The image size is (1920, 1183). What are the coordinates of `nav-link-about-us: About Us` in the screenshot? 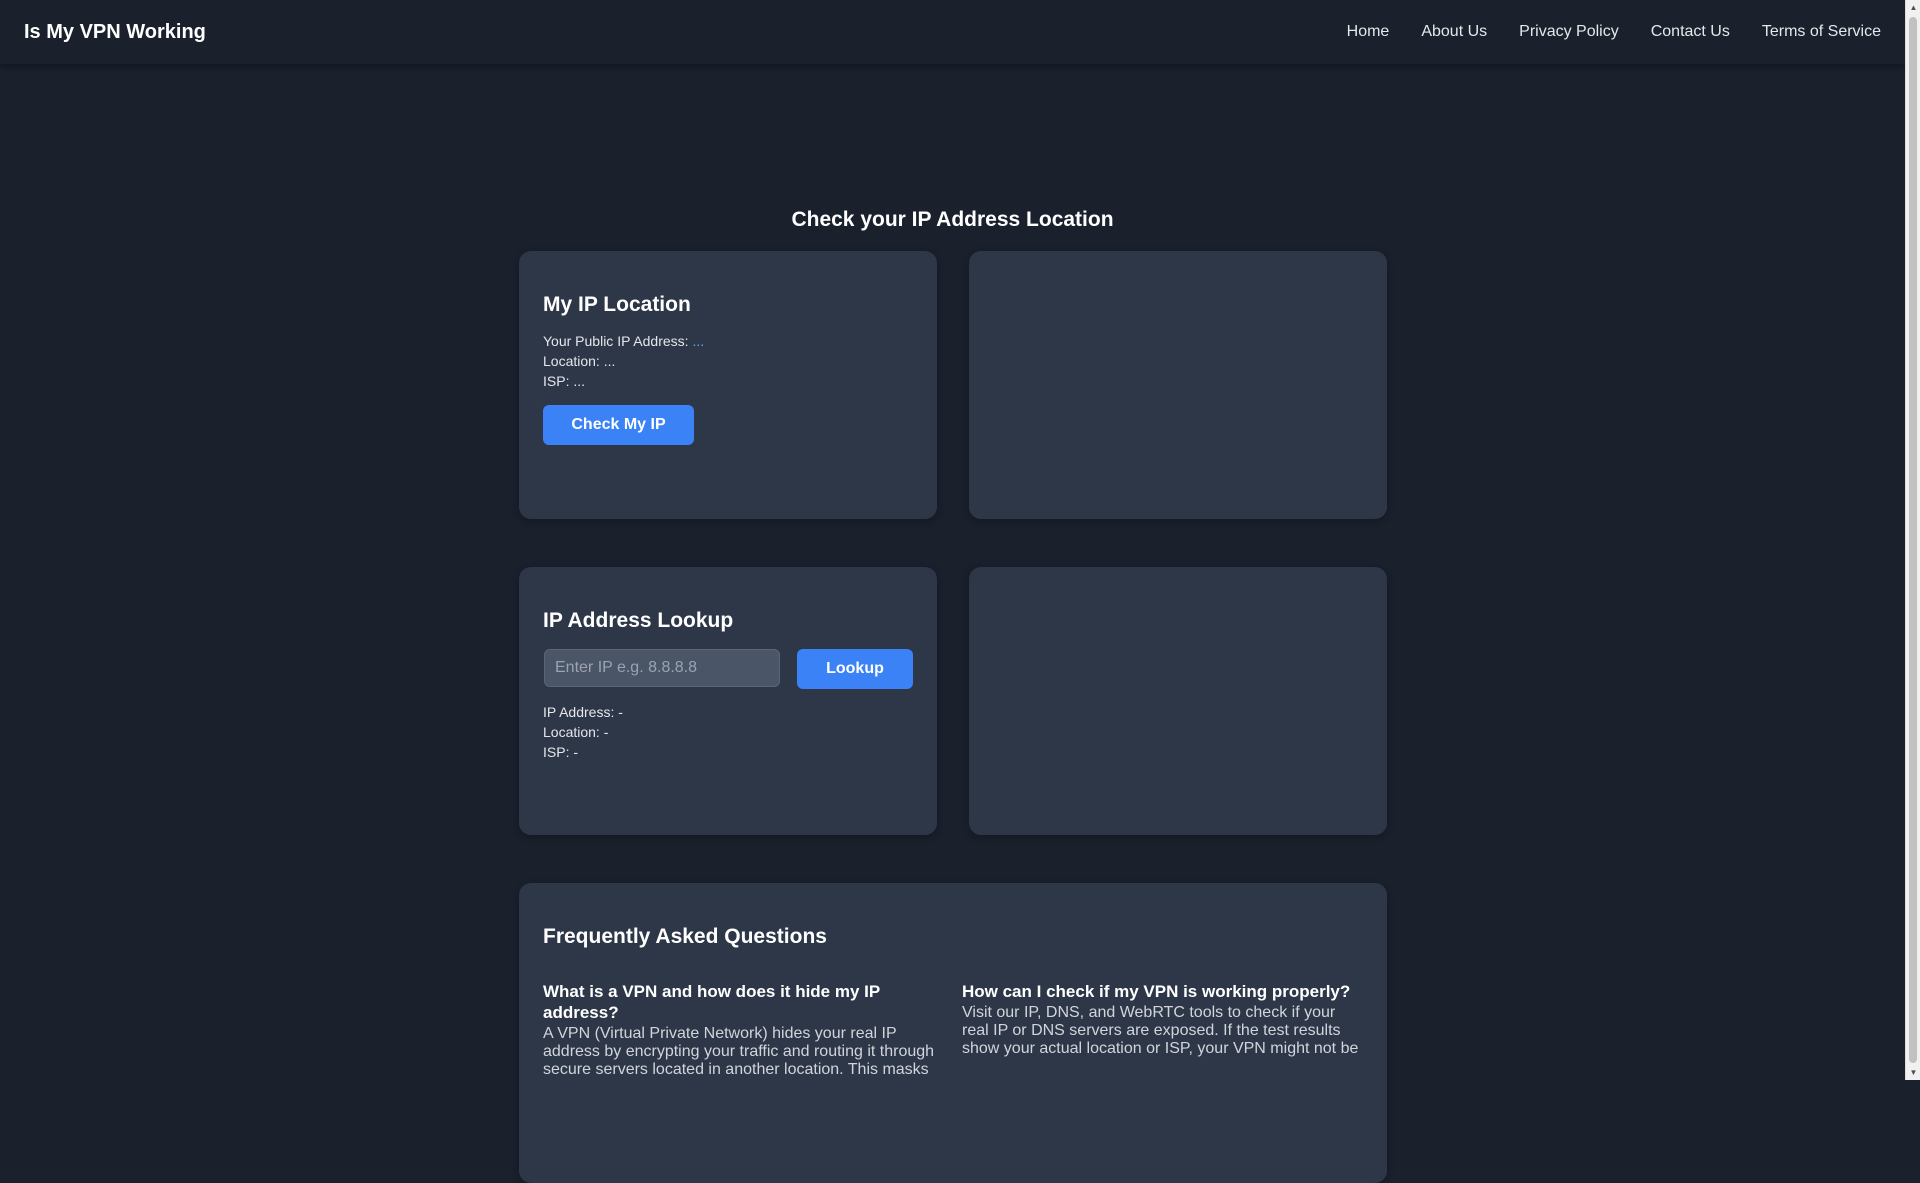 It's located at (1454, 32).